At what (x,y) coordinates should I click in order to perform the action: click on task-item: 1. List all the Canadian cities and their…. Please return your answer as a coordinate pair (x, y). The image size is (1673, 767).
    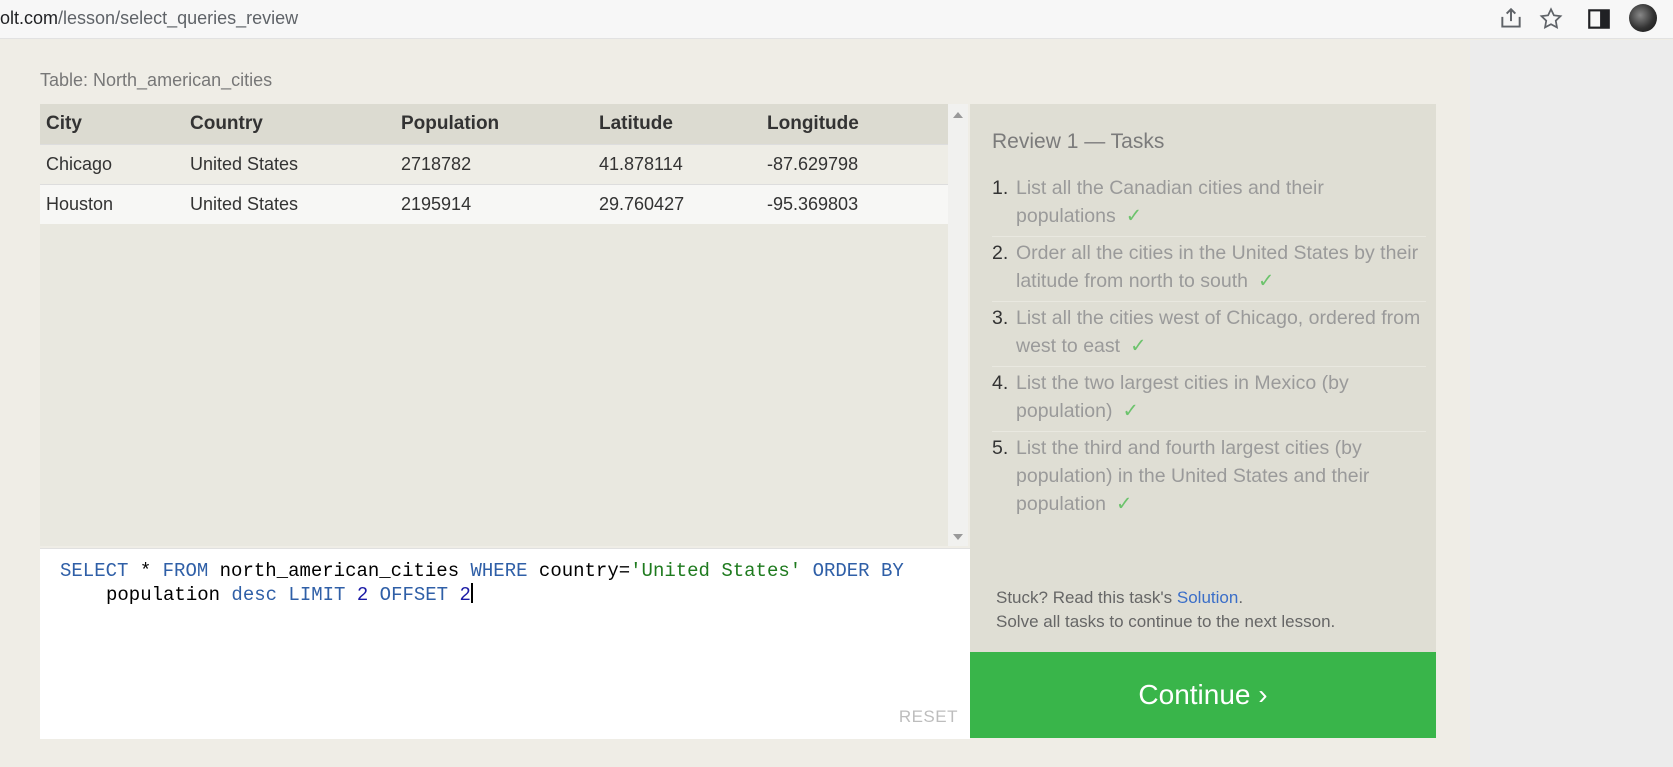
    Looking at the image, I should click on (1209, 204).